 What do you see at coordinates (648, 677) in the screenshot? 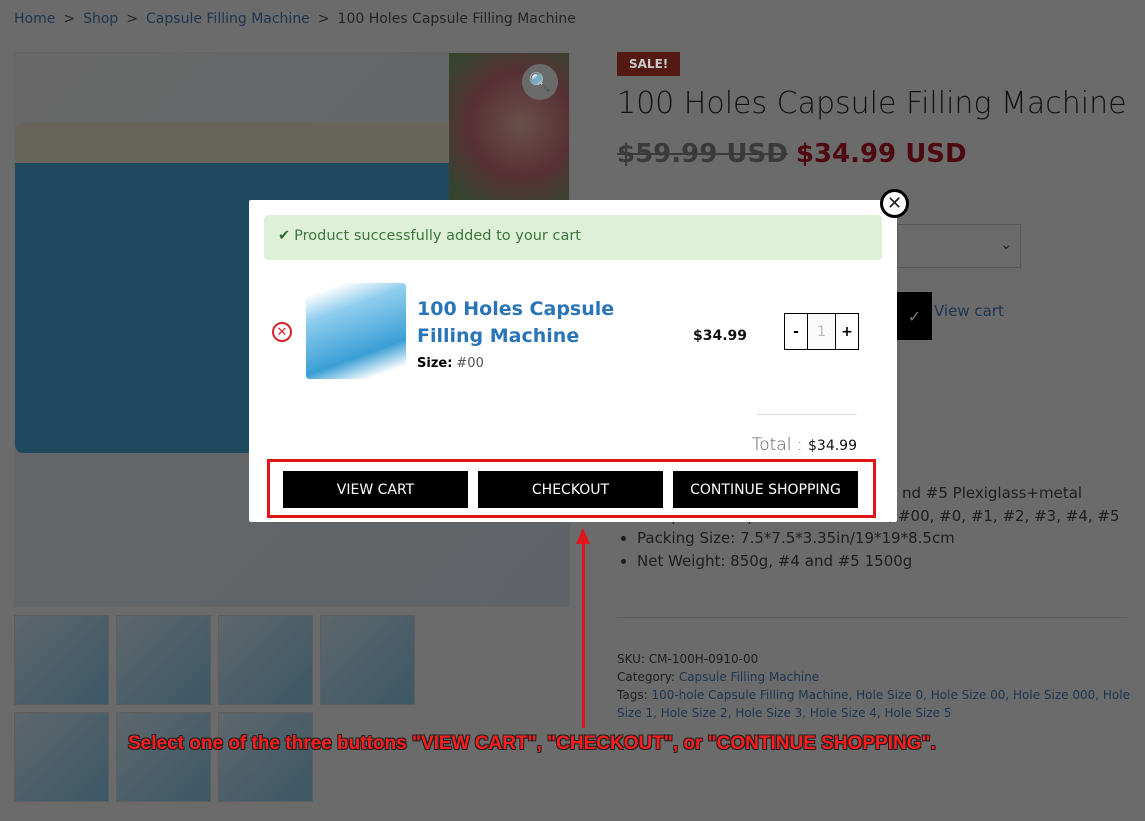
I see `category-label: Category:` at bounding box center [648, 677].